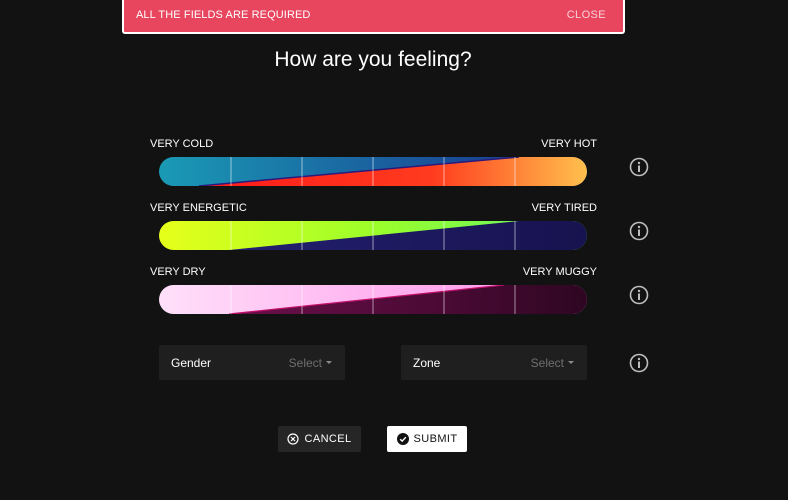 This screenshot has width=788, height=500. I want to click on cancel-button: CANCEL, so click(319, 439).